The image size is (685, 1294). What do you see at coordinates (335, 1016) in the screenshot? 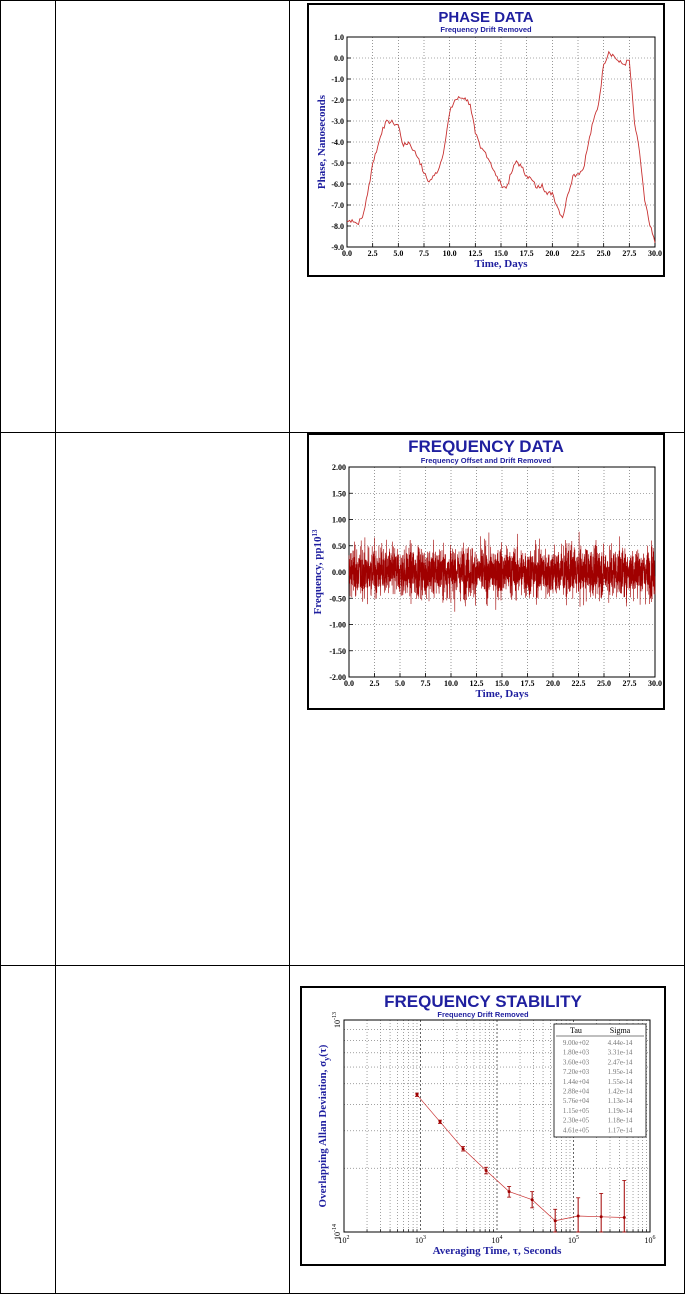
I see `y-tick-label-exponent: -13` at bounding box center [335, 1016].